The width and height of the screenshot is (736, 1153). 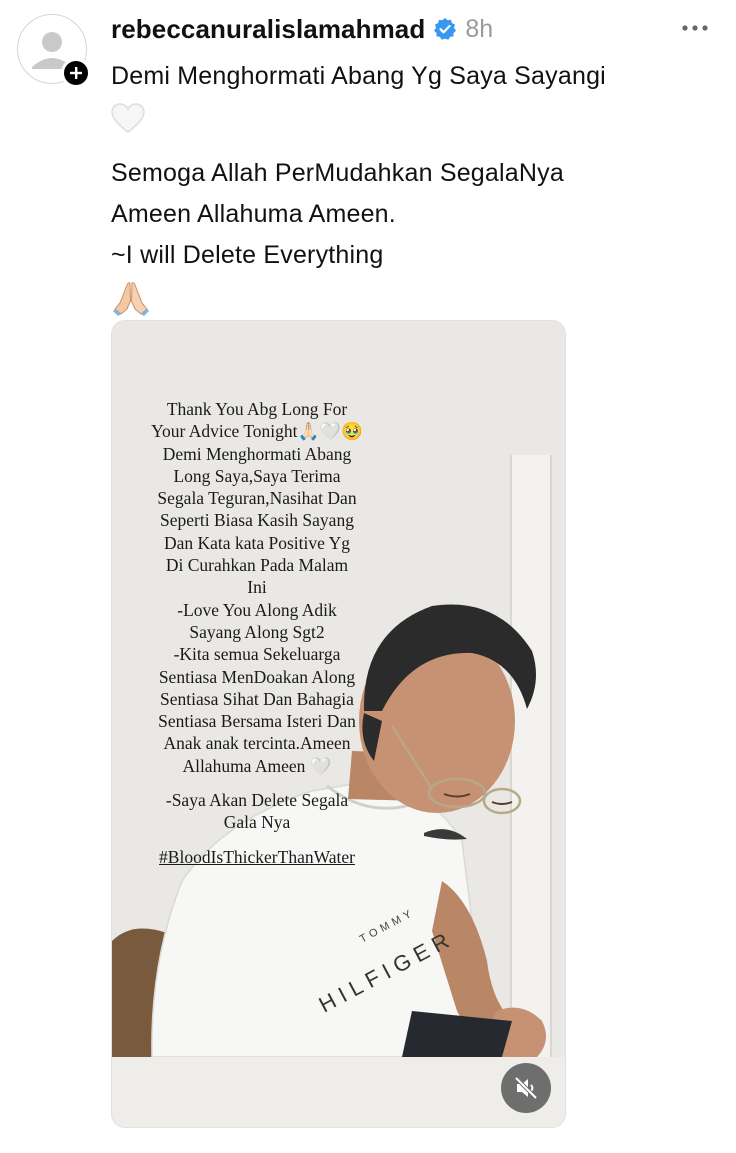 I want to click on shirt-logo: TOMMY HILFIGER, so click(x=387, y=962).